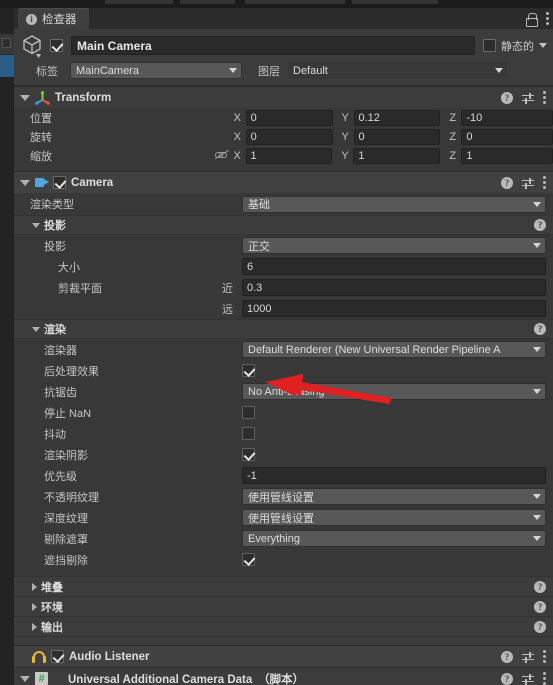 The width and height of the screenshot is (553, 685). I want to click on rendering-foldout-icon, so click(36, 329).